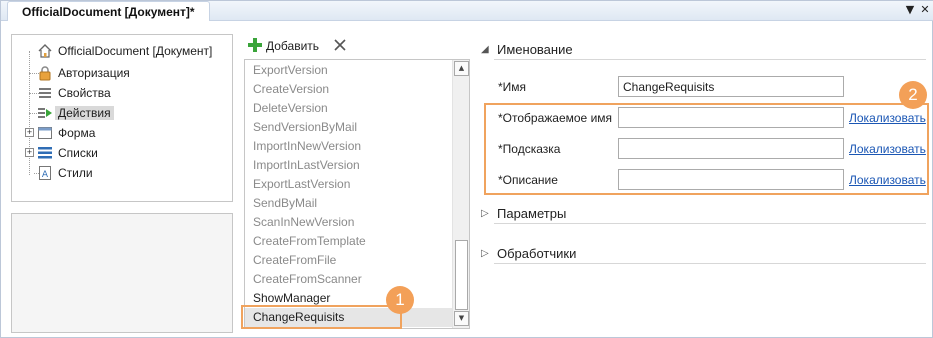 The width and height of the screenshot is (933, 338). What do you see at coordinates (290, 70) in the screenshot?
I see `list-item: ExportVersion` at bounding box center [290, 70].